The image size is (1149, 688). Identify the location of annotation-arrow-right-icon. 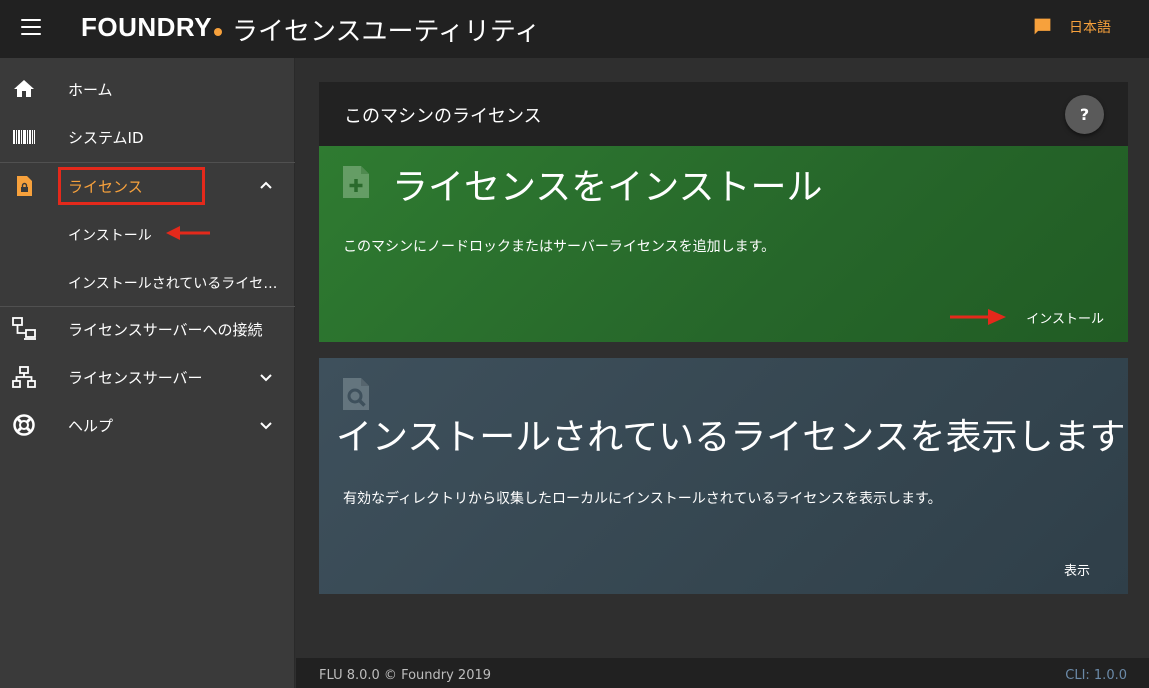
(978, 317).